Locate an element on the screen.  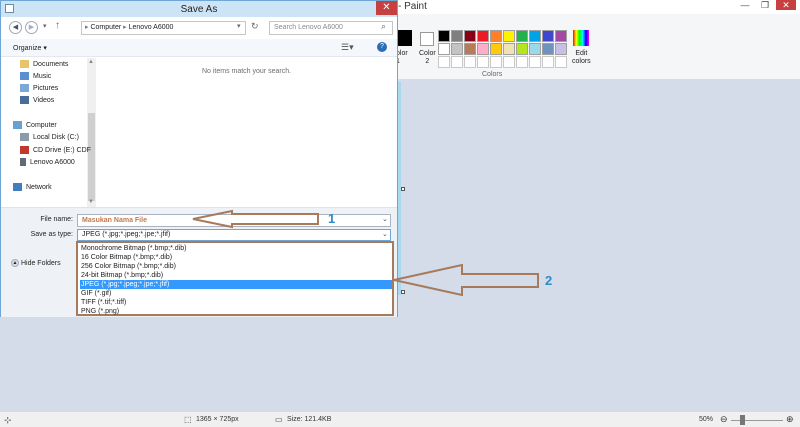
annotation-overlay is located at coordinates (365, 253).